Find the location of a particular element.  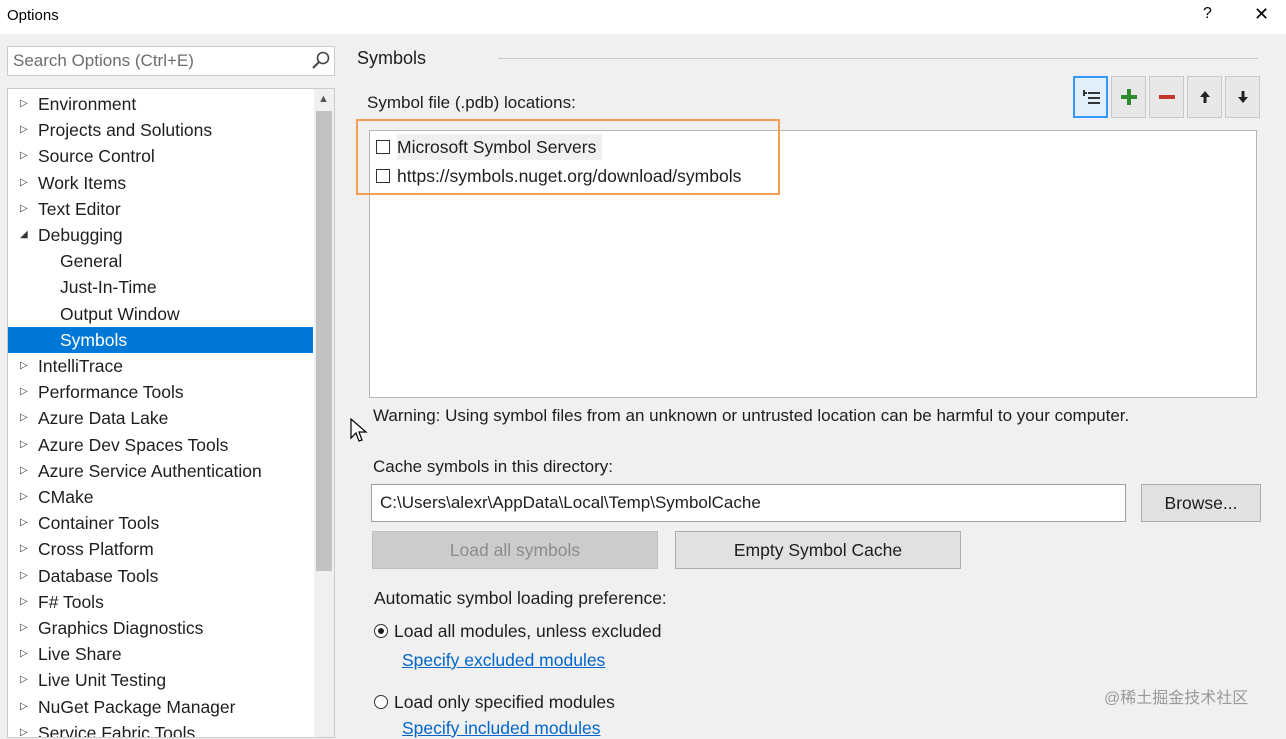

specify-included-link: Specify included modules is located at coordinates (501, 728).